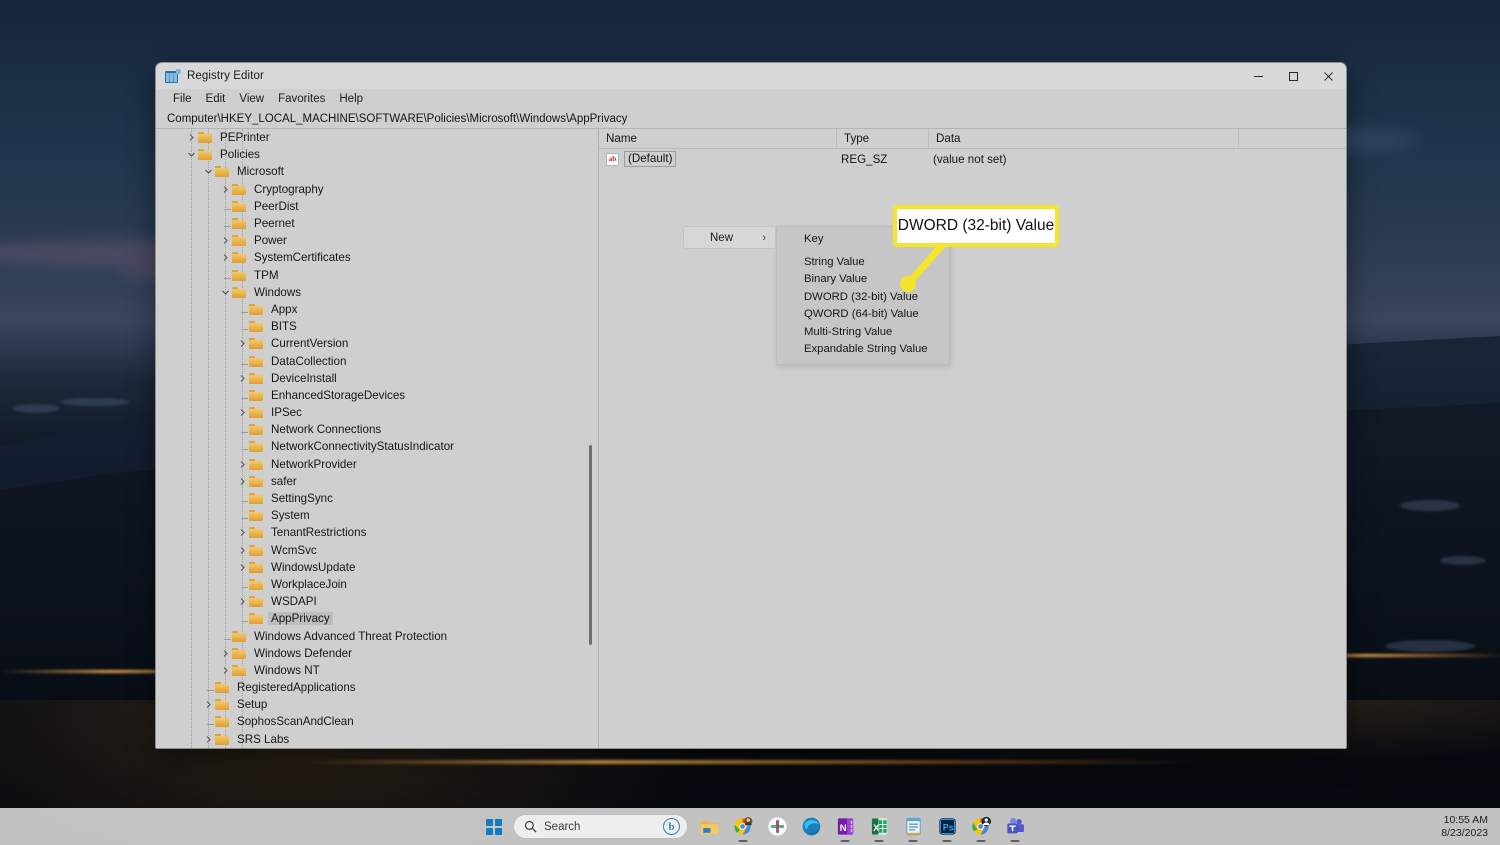 This screenshot has width=1500, height=845. Describe the element at coordinates (981, 826) in the screenshot. I see `taskbar-chrome-account-icon` at that location.